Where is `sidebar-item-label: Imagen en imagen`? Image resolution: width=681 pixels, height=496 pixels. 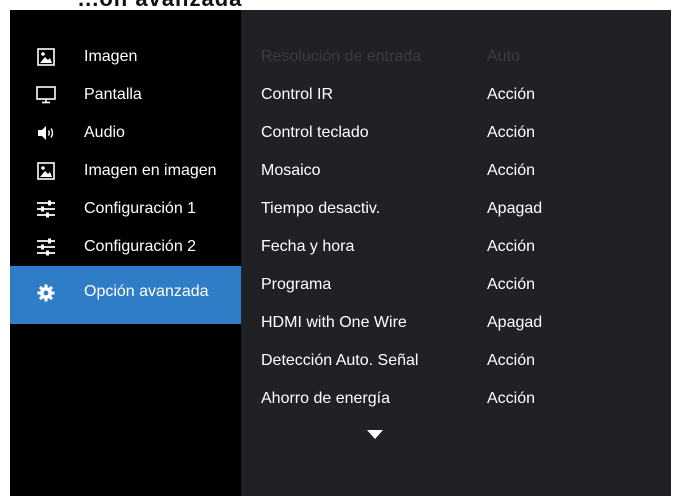 sidebar-item-label: Imagen en imagen is located at coordinates (150, 170).